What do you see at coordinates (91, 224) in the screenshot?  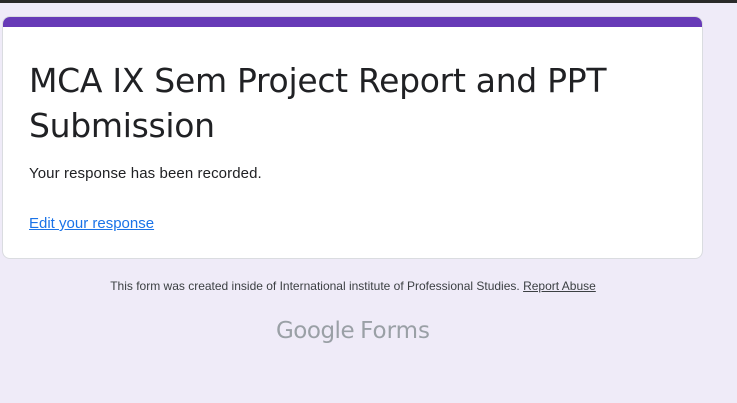 I see `edit-response-link: Edit your response` at bounding box center [91, 224].